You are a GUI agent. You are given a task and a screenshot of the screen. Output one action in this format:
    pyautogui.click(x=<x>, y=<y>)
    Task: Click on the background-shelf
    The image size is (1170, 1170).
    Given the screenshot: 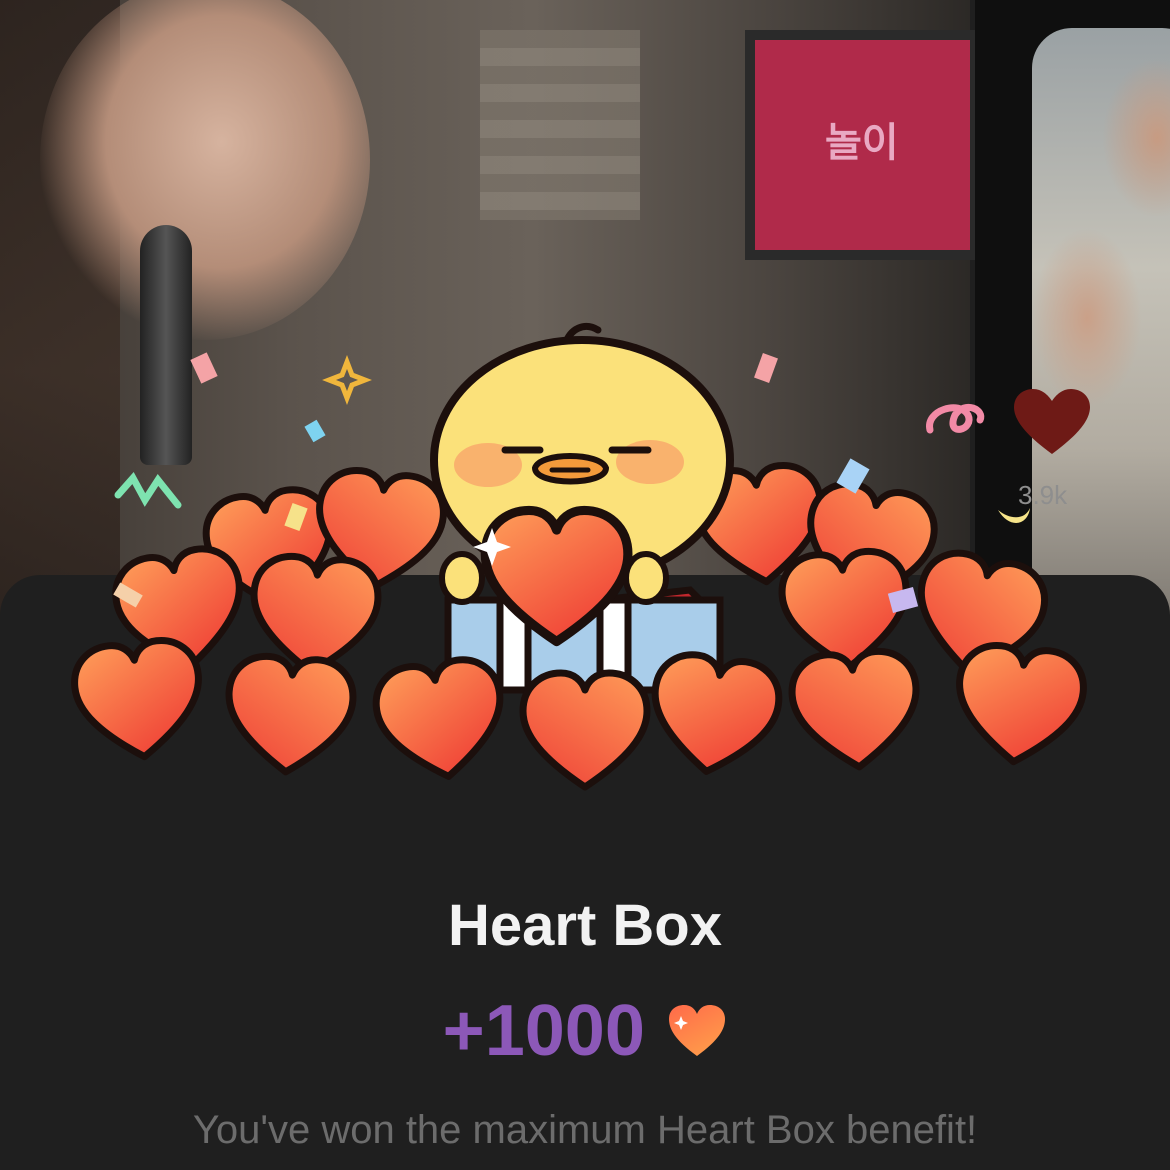 What is the action you would take?
    pyautogui.click(x=560, y=125)
    